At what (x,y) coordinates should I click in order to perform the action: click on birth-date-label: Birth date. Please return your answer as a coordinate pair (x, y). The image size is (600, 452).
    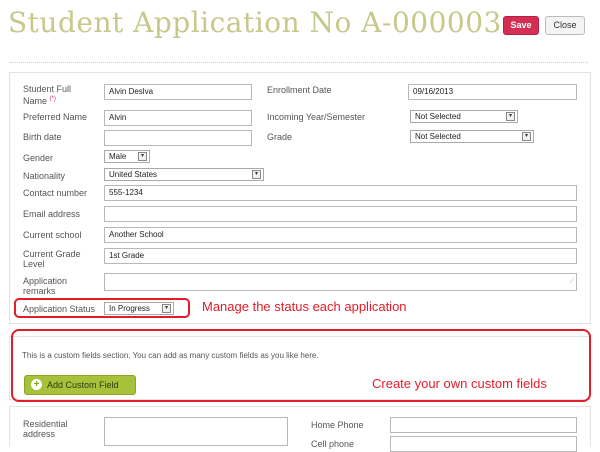
    Looking at the image, I should click on (42, 137).